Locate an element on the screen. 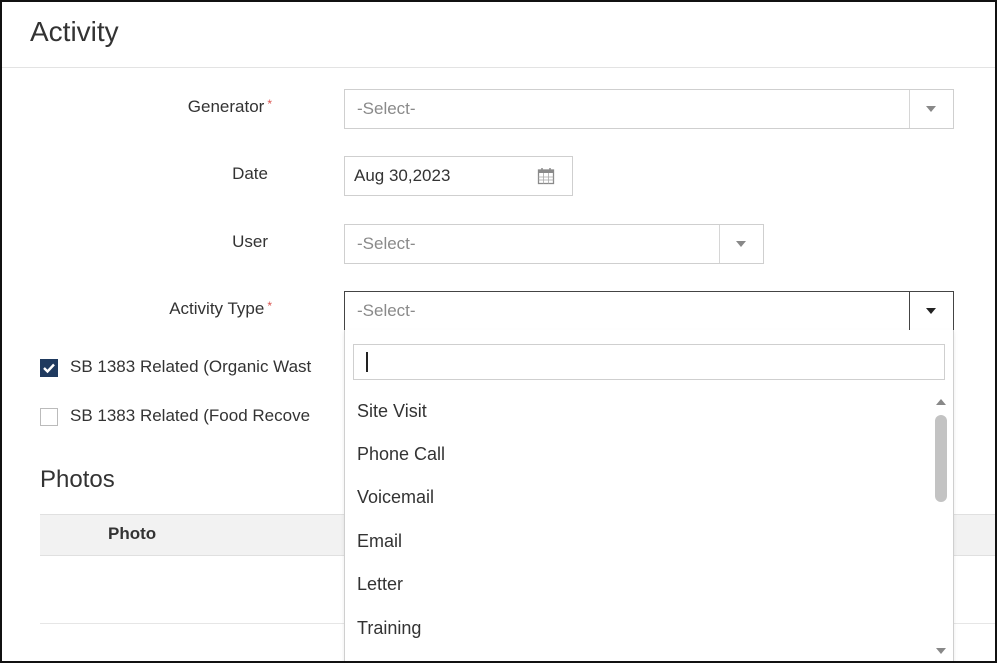  sb1383-food-recovery-label: SB 1383 Related (Food Recove is located at coordinates (190, 415).